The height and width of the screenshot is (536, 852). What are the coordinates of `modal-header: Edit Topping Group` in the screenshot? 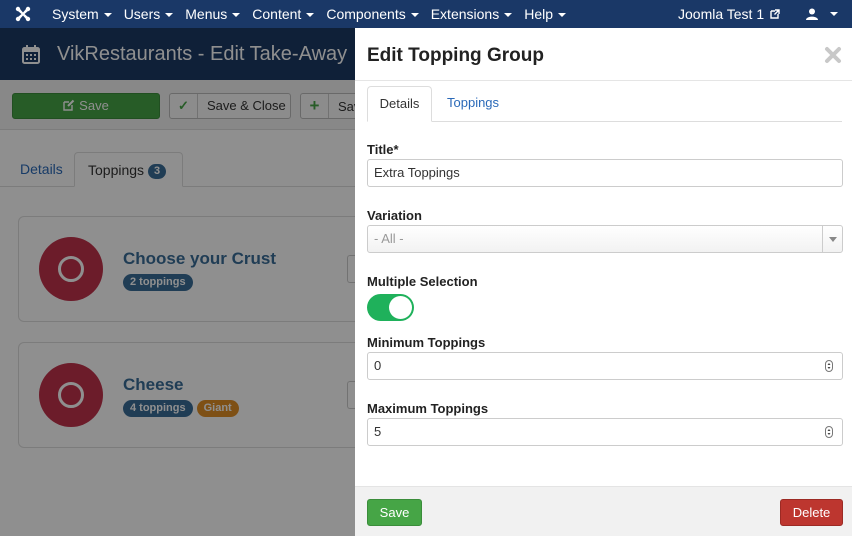 It's located at (603, 54).